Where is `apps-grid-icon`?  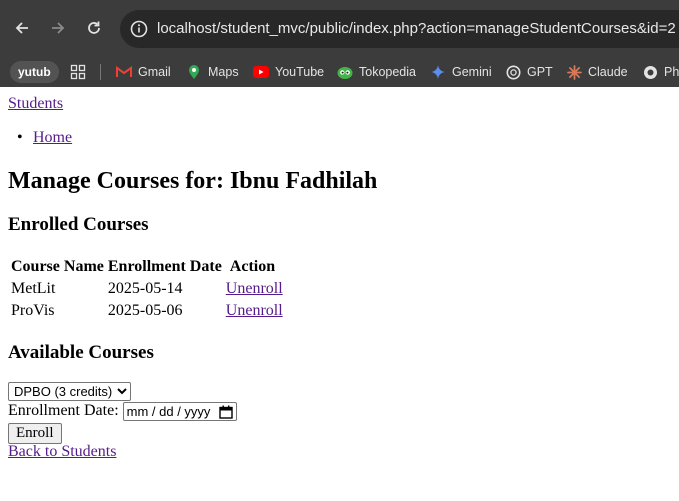
apps-grid-icon is located at coordinates (78, 72).